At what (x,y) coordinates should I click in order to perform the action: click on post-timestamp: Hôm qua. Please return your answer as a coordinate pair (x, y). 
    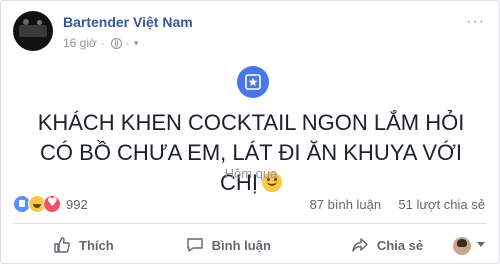
    Looking at the image, I should click on (251, 173).